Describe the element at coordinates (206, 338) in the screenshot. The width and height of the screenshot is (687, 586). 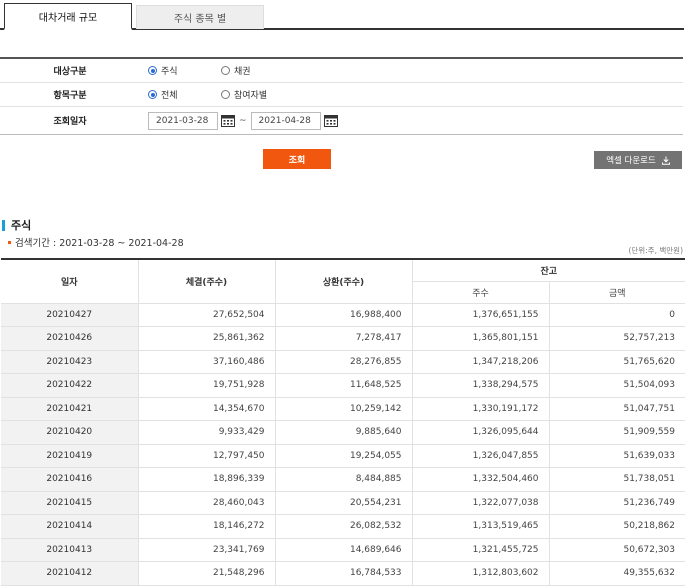
I see `cell-settle: 25,861,362` at that location.